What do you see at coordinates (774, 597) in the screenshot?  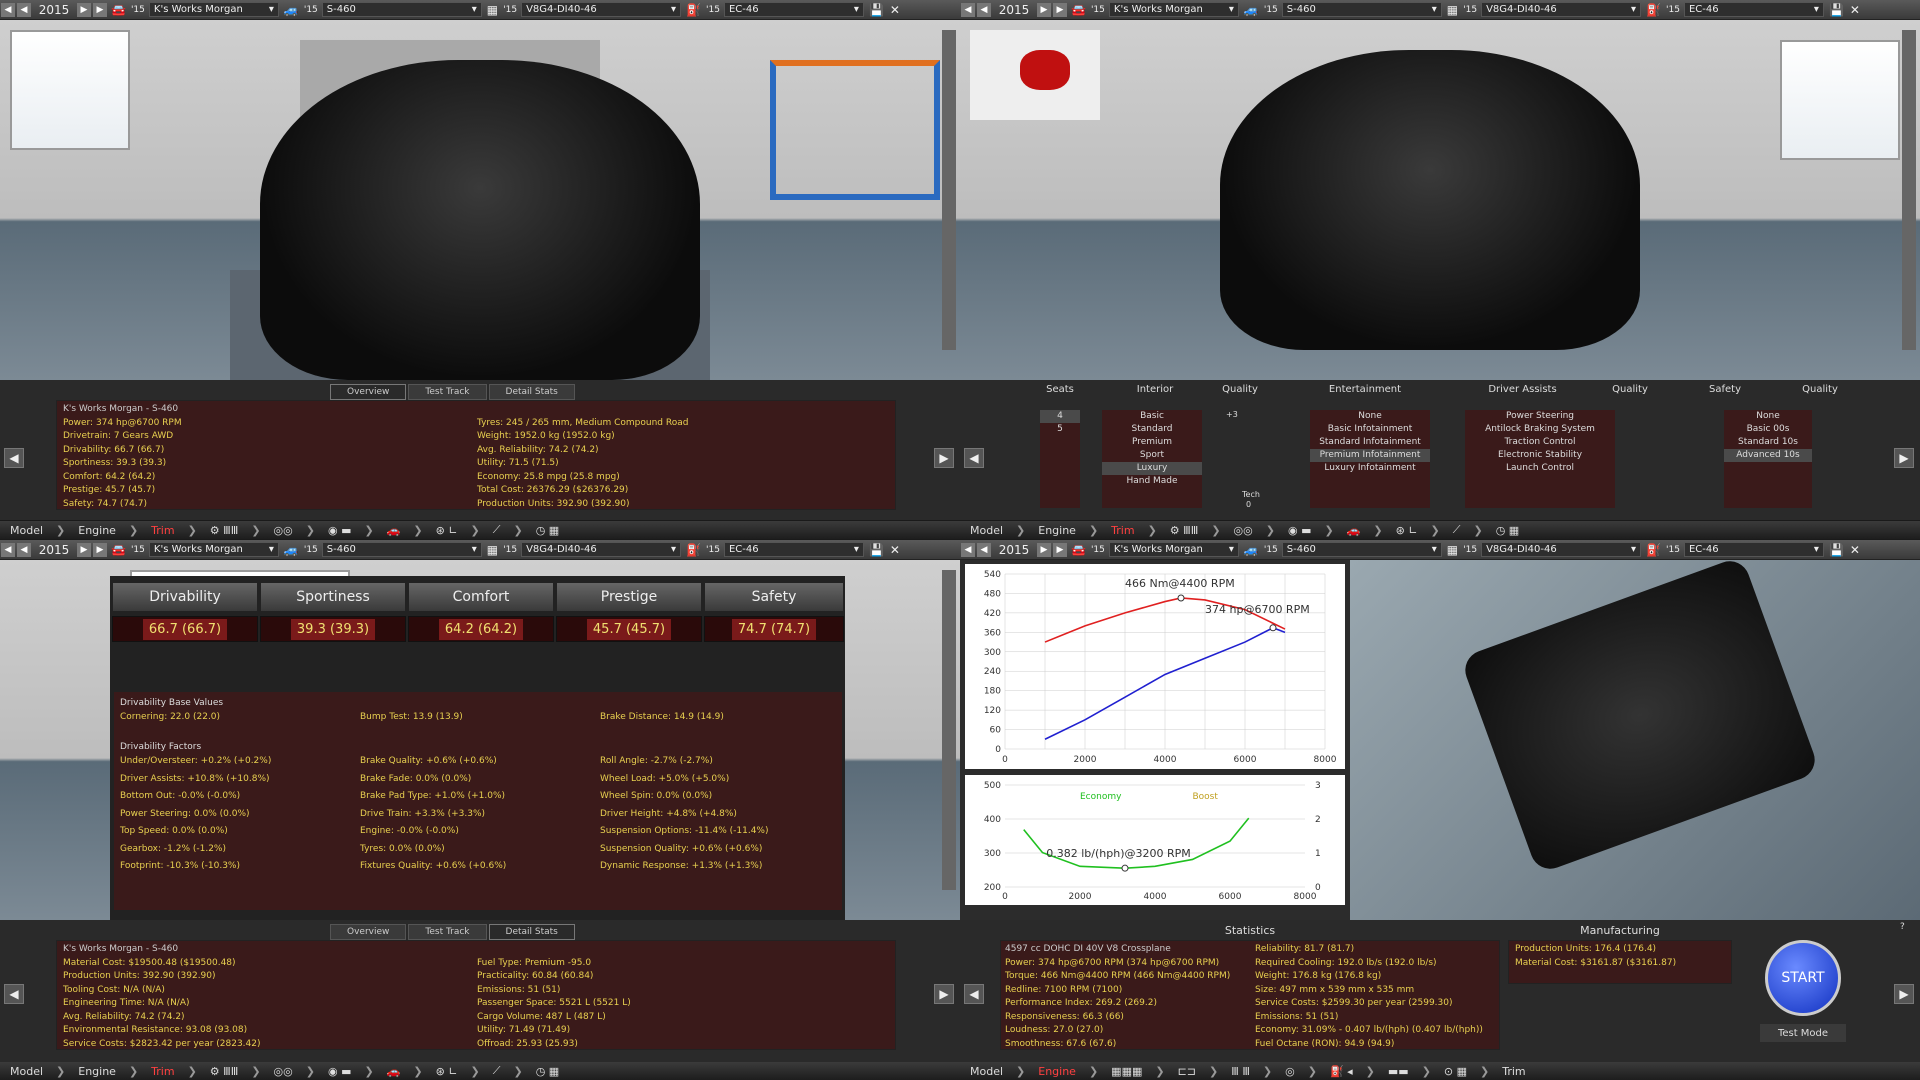 I see `tab-safety: Safety` at bounding box center [774, 597].